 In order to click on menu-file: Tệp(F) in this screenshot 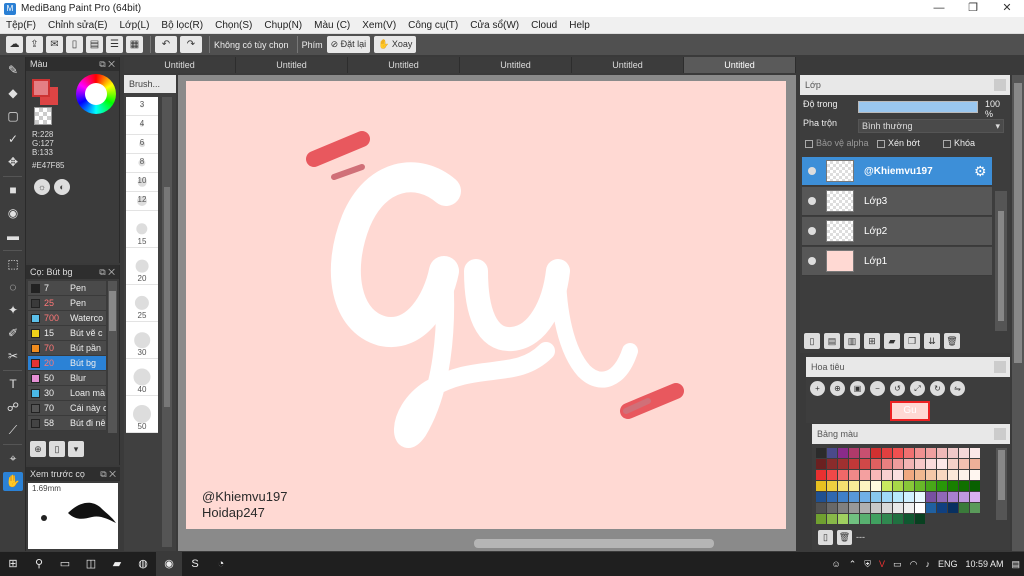, I will do `click(21, 25)`.